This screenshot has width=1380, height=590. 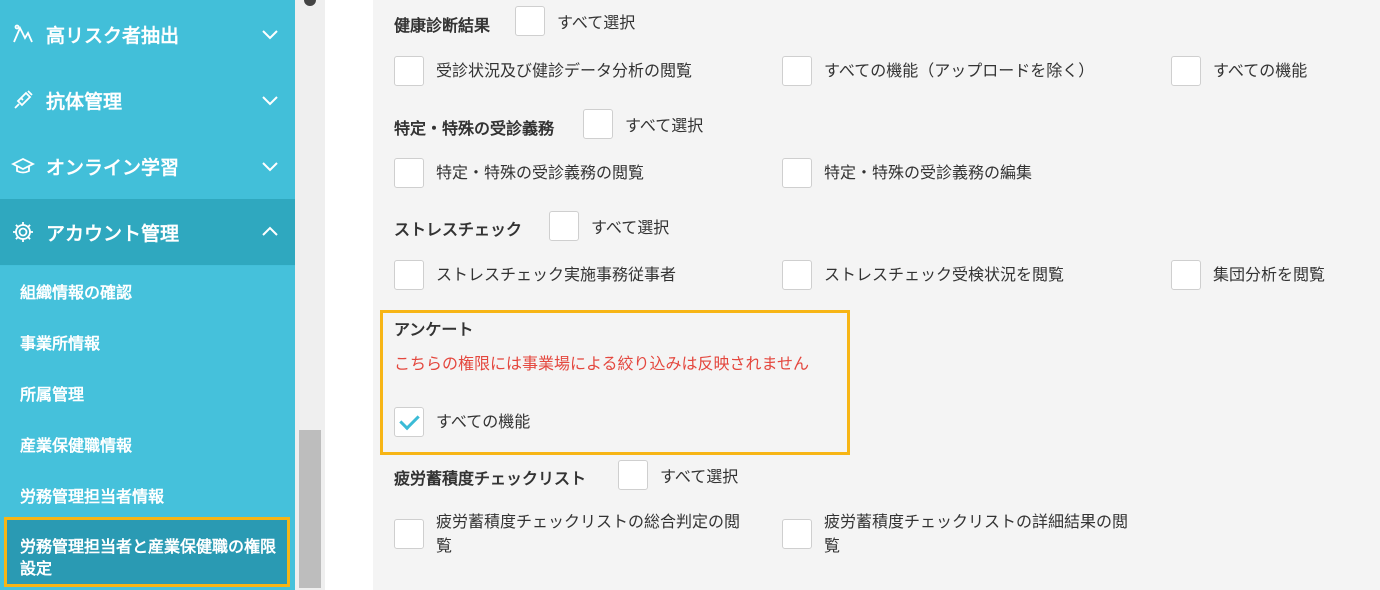 I want to click on submenu-permission-settings: 労務管理担当者と産業保健職の権限設定, so click(x=147, y=552).